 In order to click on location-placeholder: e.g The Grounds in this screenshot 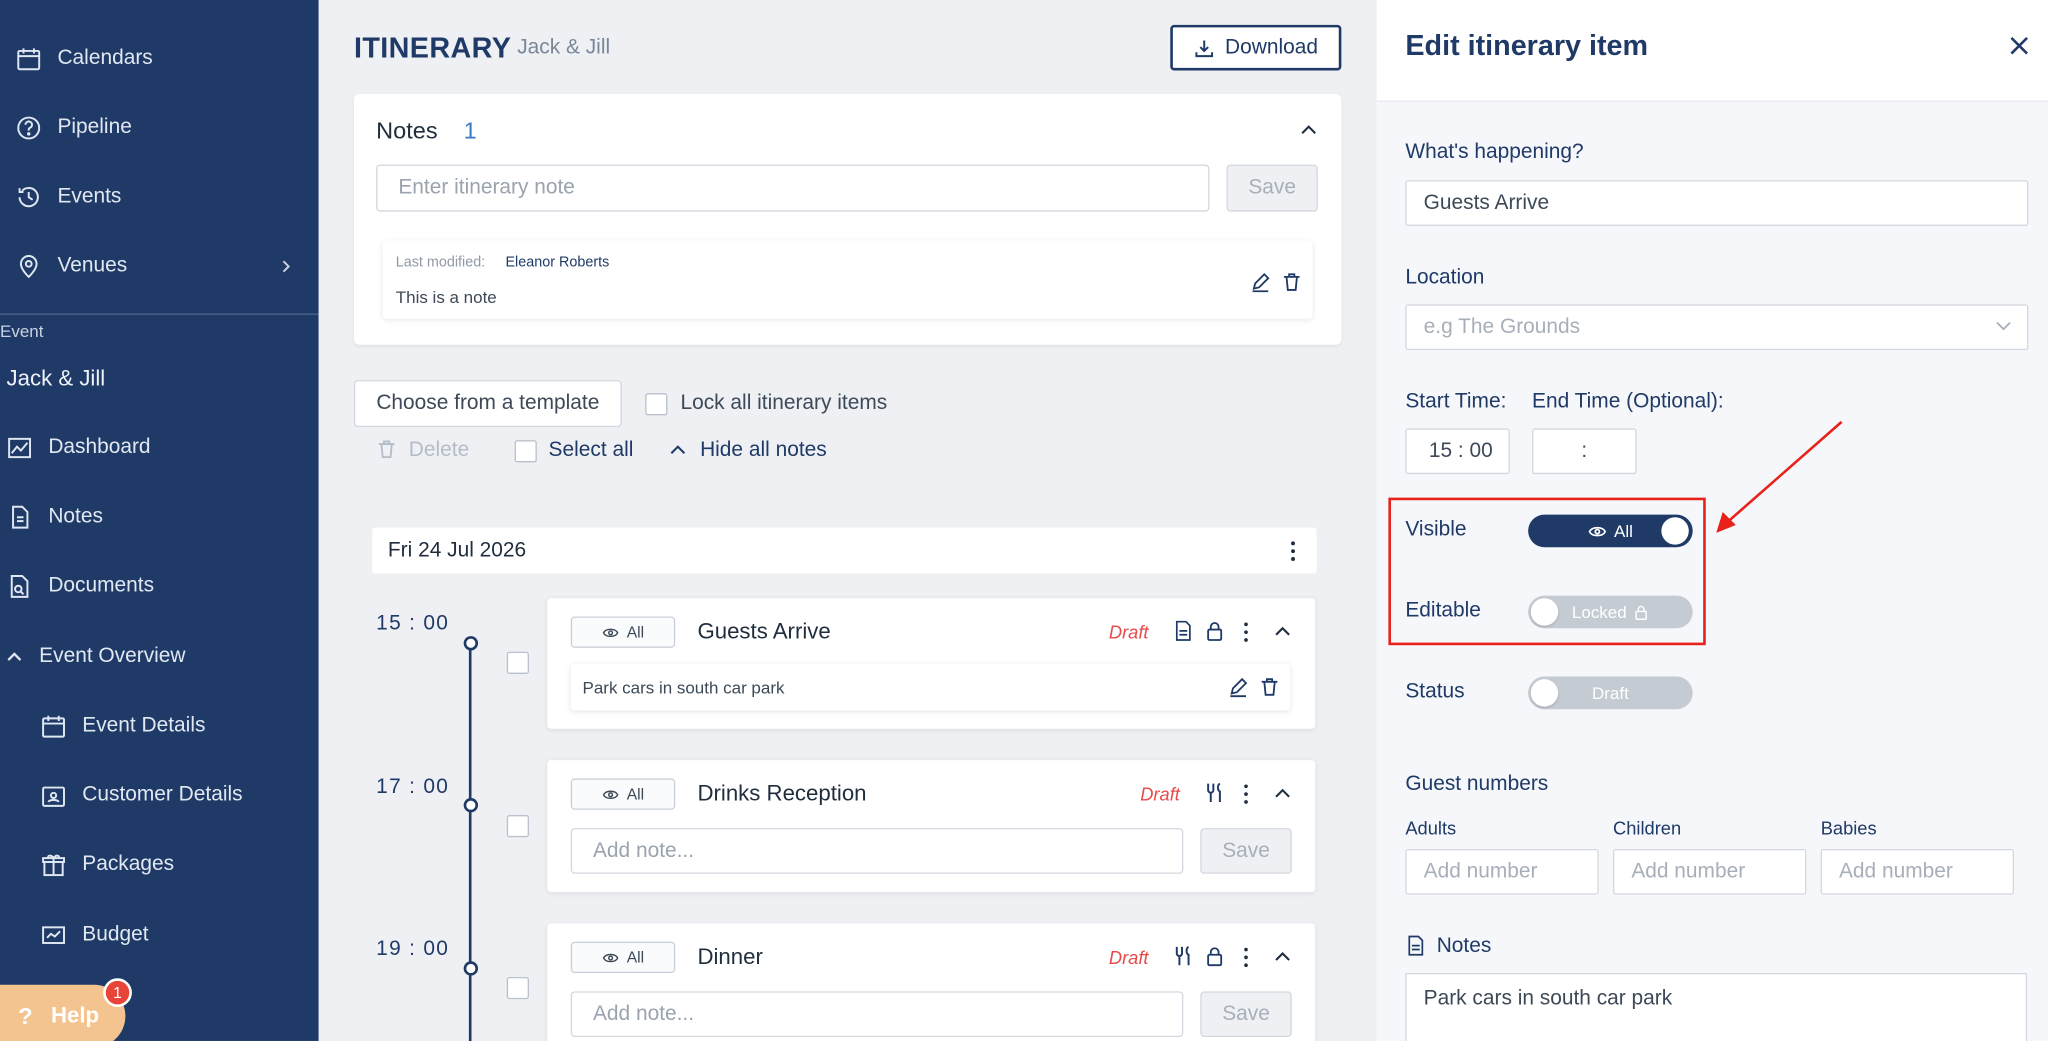, I will do `click(1502, 326)`.